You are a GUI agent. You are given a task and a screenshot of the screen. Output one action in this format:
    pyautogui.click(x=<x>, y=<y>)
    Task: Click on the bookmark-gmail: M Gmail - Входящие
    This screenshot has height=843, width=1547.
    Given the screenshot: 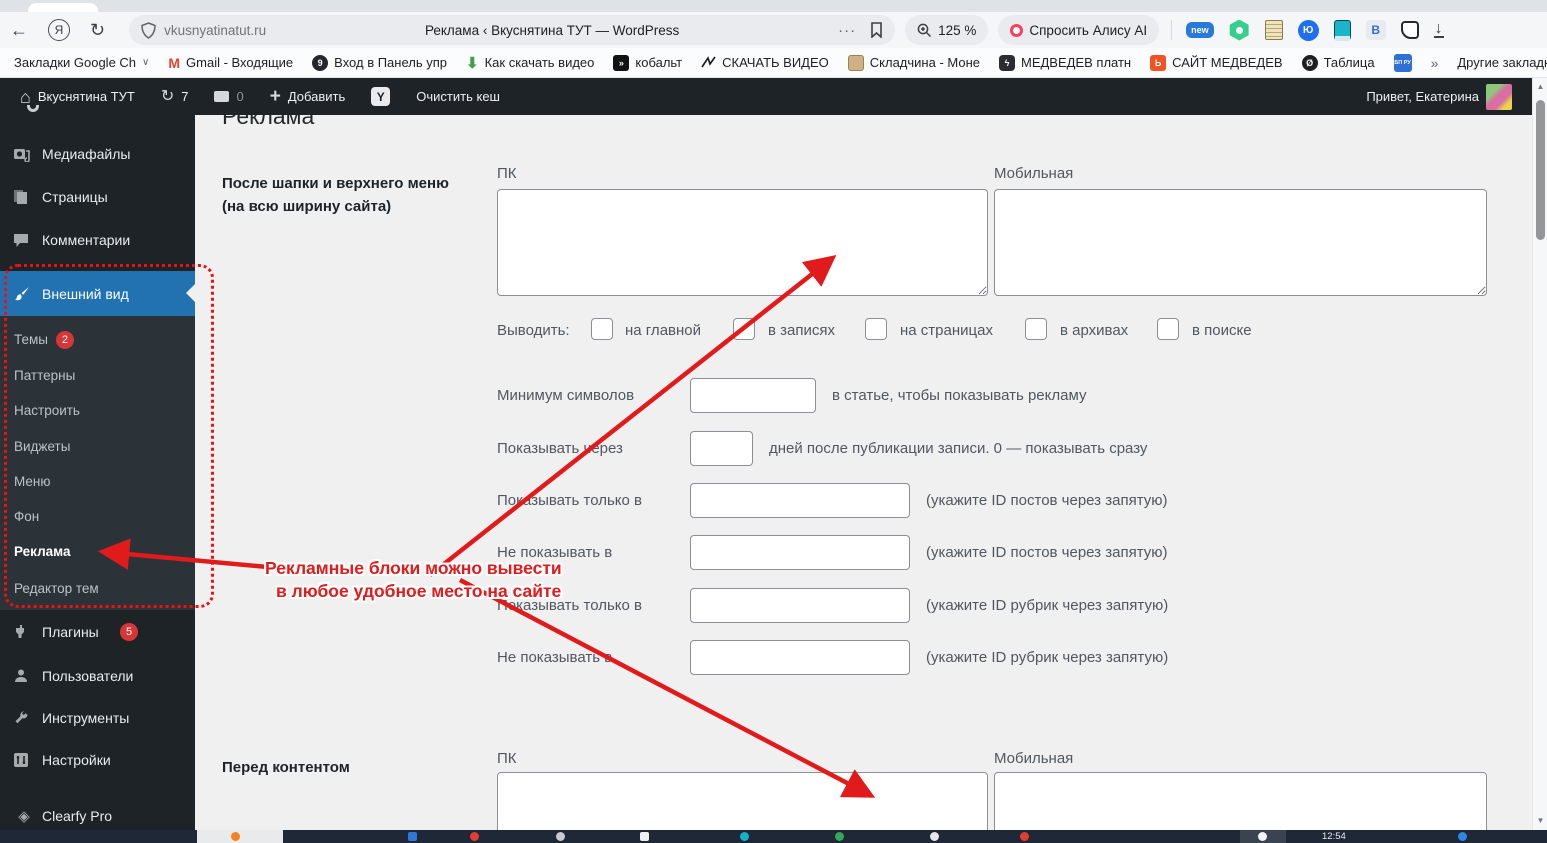 What is the action you would take?
    pyautogui.click(x=230, y=63)
    